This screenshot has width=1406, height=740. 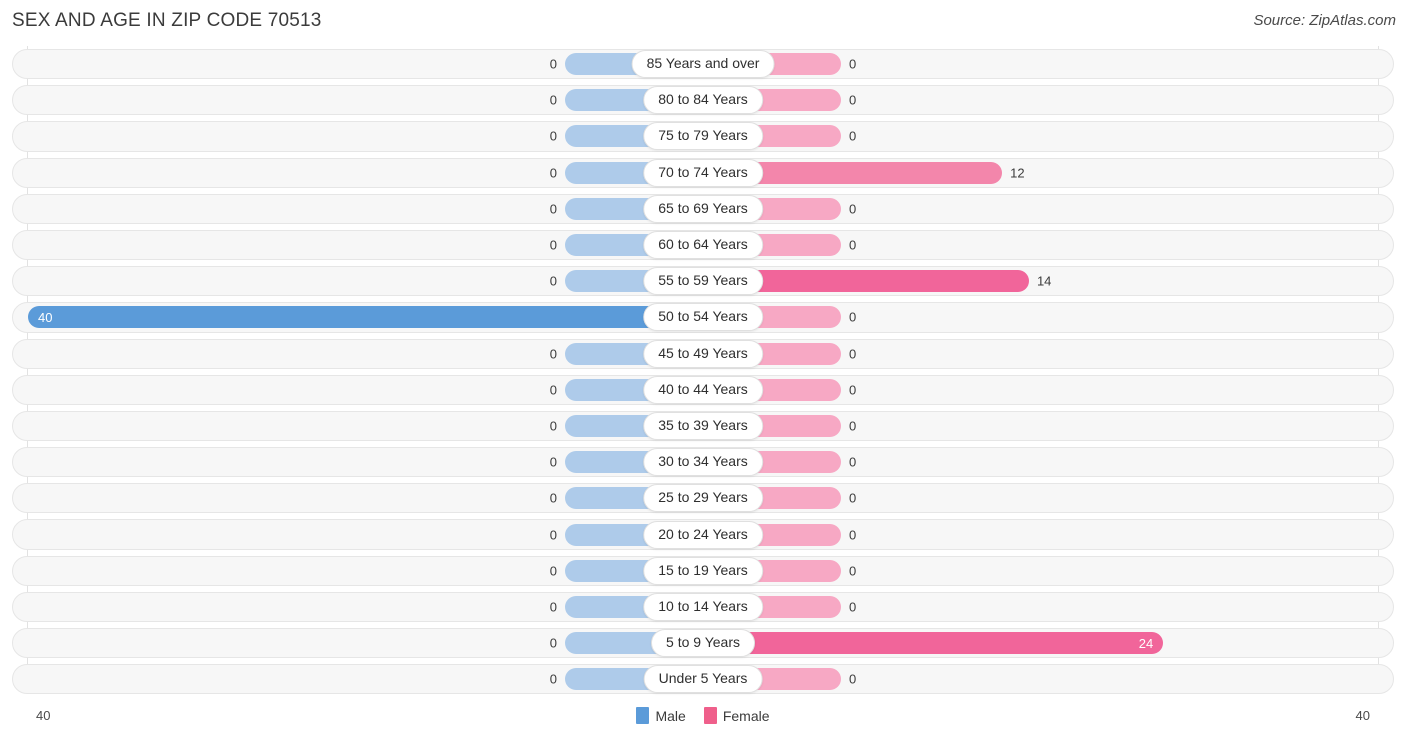 What do you see at coordinates (1324, 20) in the screenshot?
I see `source-attribution: Source: ZipAtlas.com` at bounding box center [1324, 20].